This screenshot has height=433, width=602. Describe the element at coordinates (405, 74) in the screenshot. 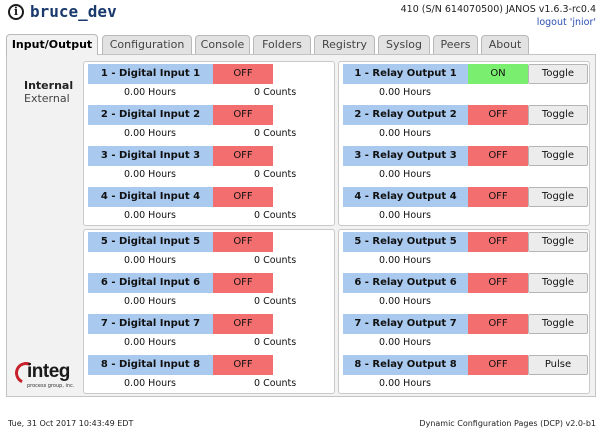

I see `output-label: 1 - Relay Output 1` at that location.